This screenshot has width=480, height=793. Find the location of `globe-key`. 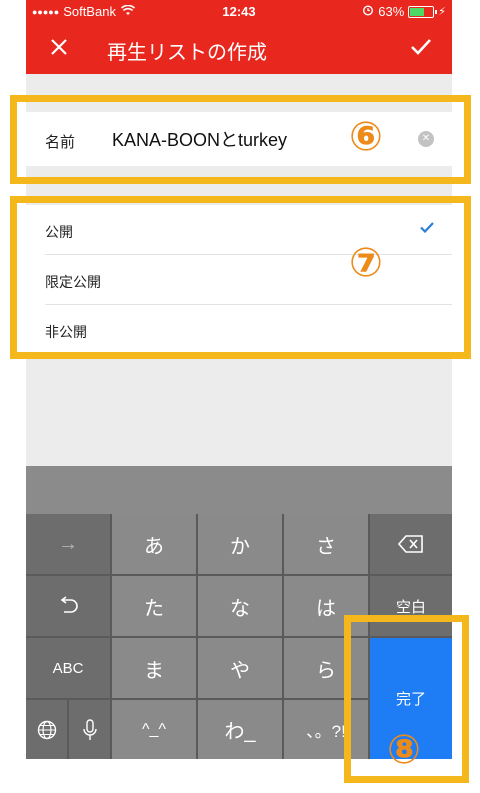

globe-key is located at coordinates (46, 729).